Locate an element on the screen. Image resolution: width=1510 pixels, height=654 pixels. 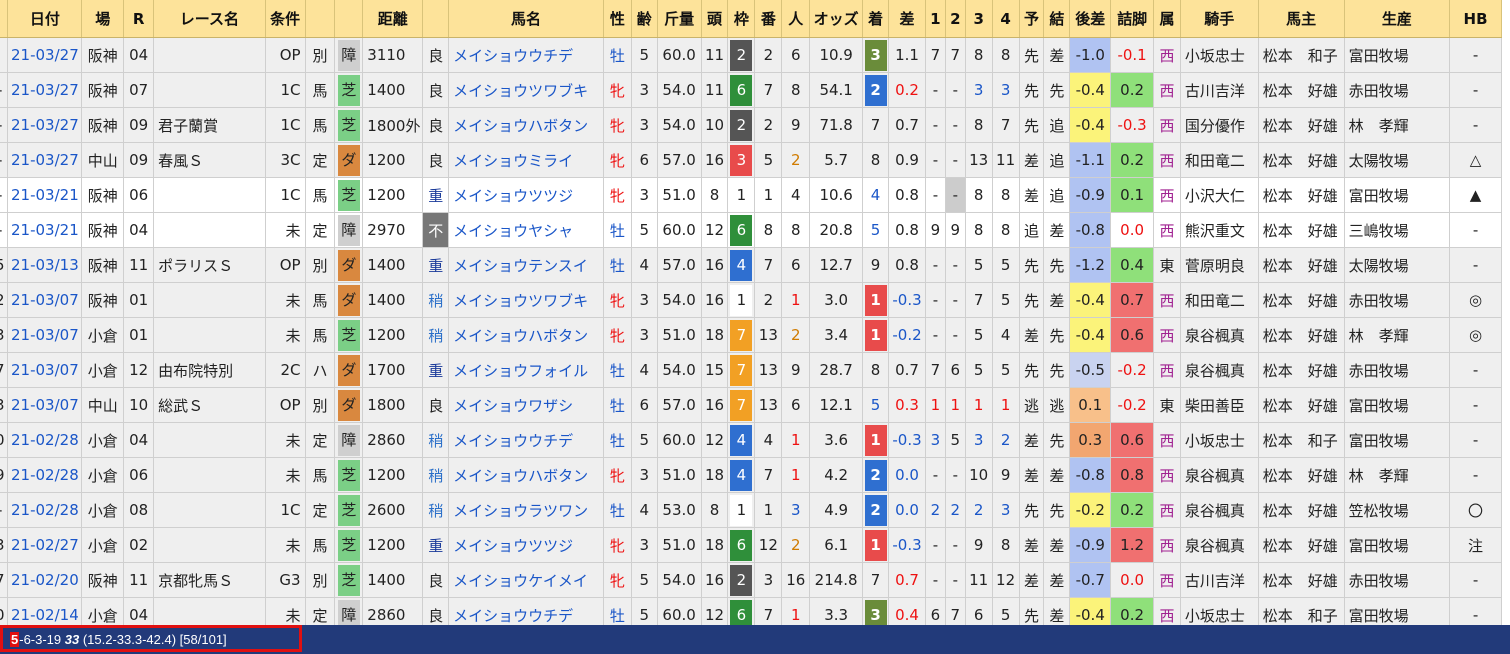
col-header-late-kick: 詰脚 is located at coordinates (1132, 19).